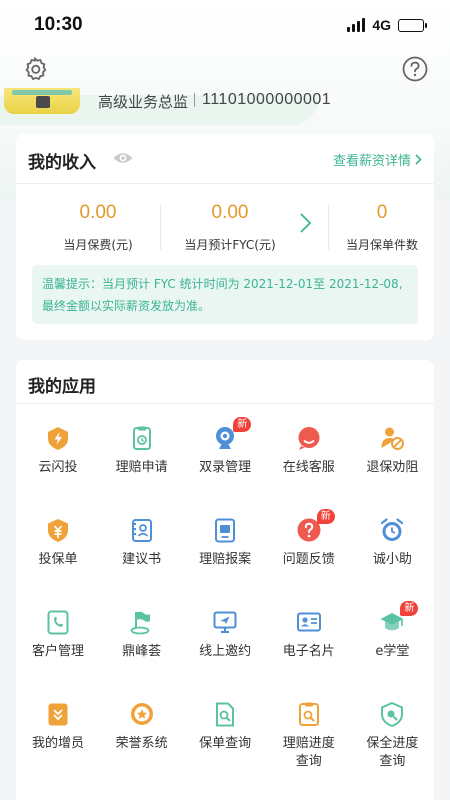  Describe the element at coordinates (225, 449) in the screenshot. I see `app-item: 新双录管理` at that location.